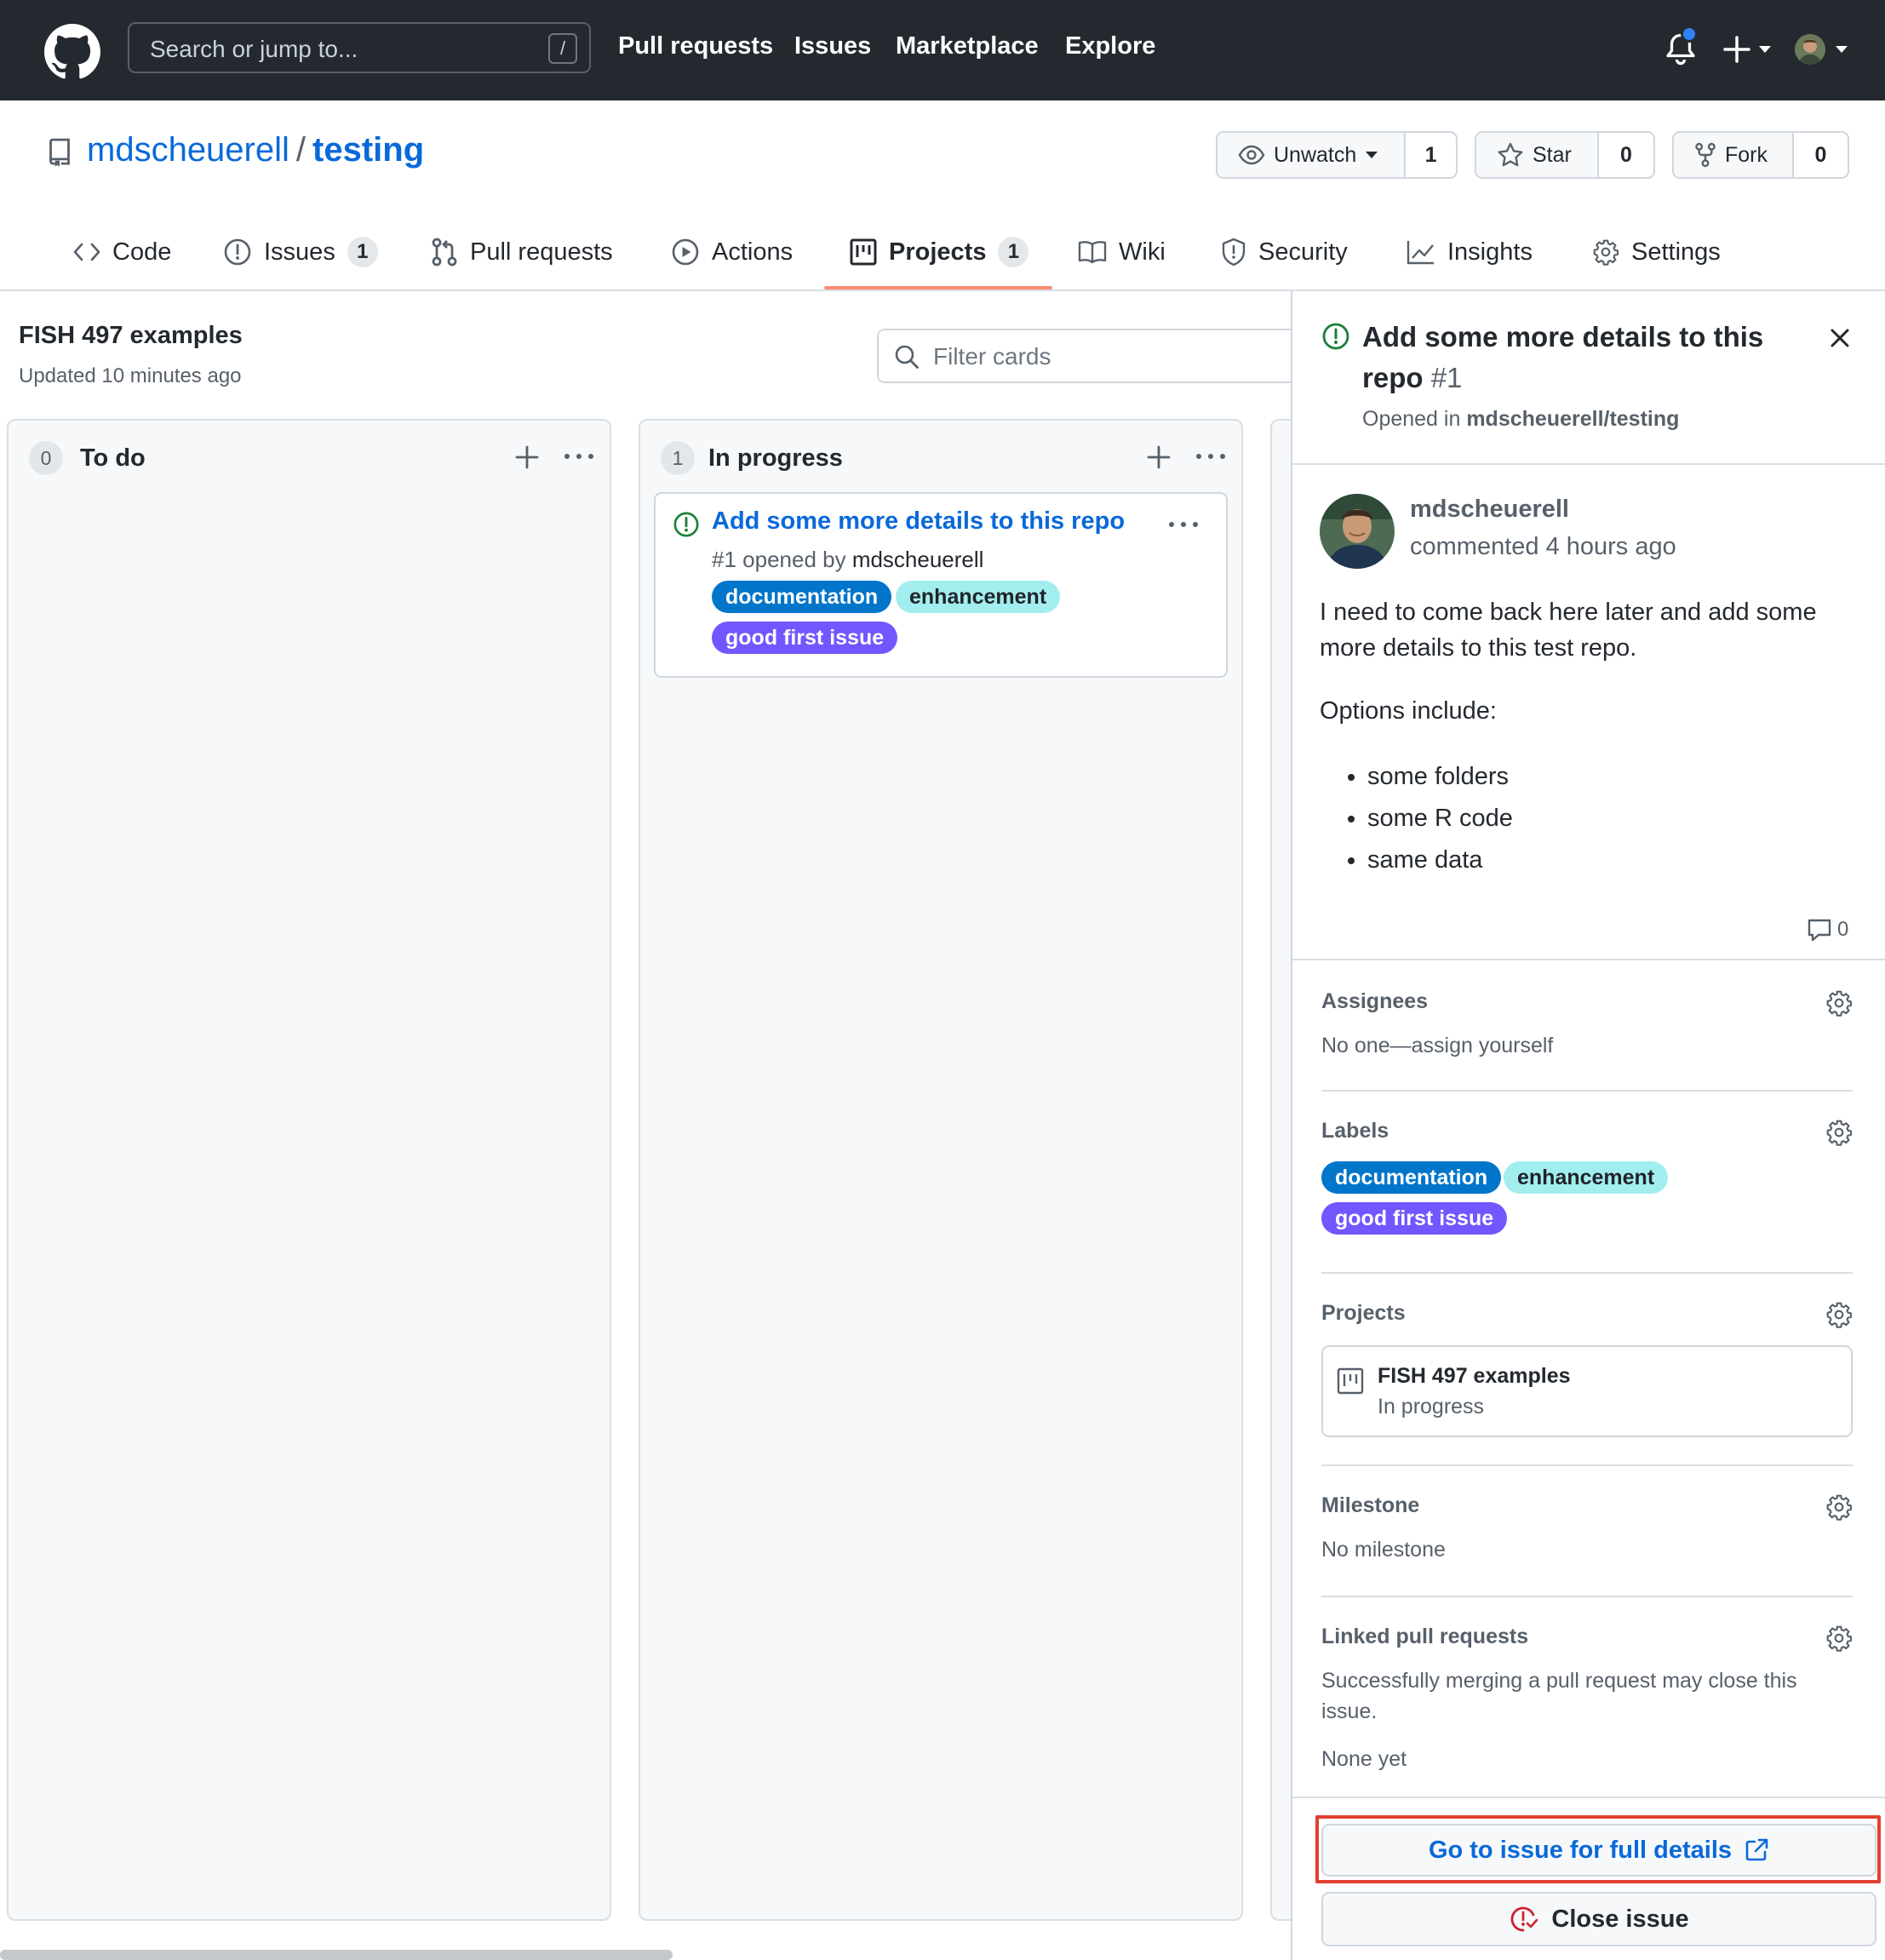  What do you see at coordinates (732, 252) in the screenshot?
I see `tab-actions: Actions` at bounding box center [732, 252].